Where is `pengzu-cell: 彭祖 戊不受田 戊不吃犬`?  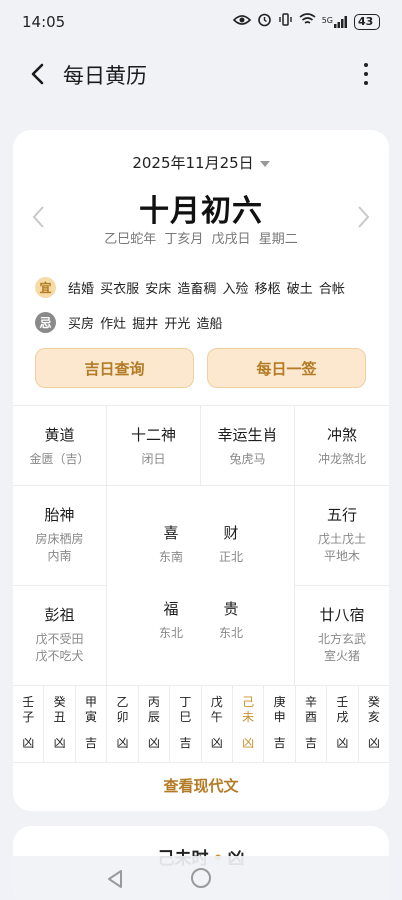 pengzu-cell: 彭祖 戊不受田 戊不吃犬 is located at coordinates (60, 636).